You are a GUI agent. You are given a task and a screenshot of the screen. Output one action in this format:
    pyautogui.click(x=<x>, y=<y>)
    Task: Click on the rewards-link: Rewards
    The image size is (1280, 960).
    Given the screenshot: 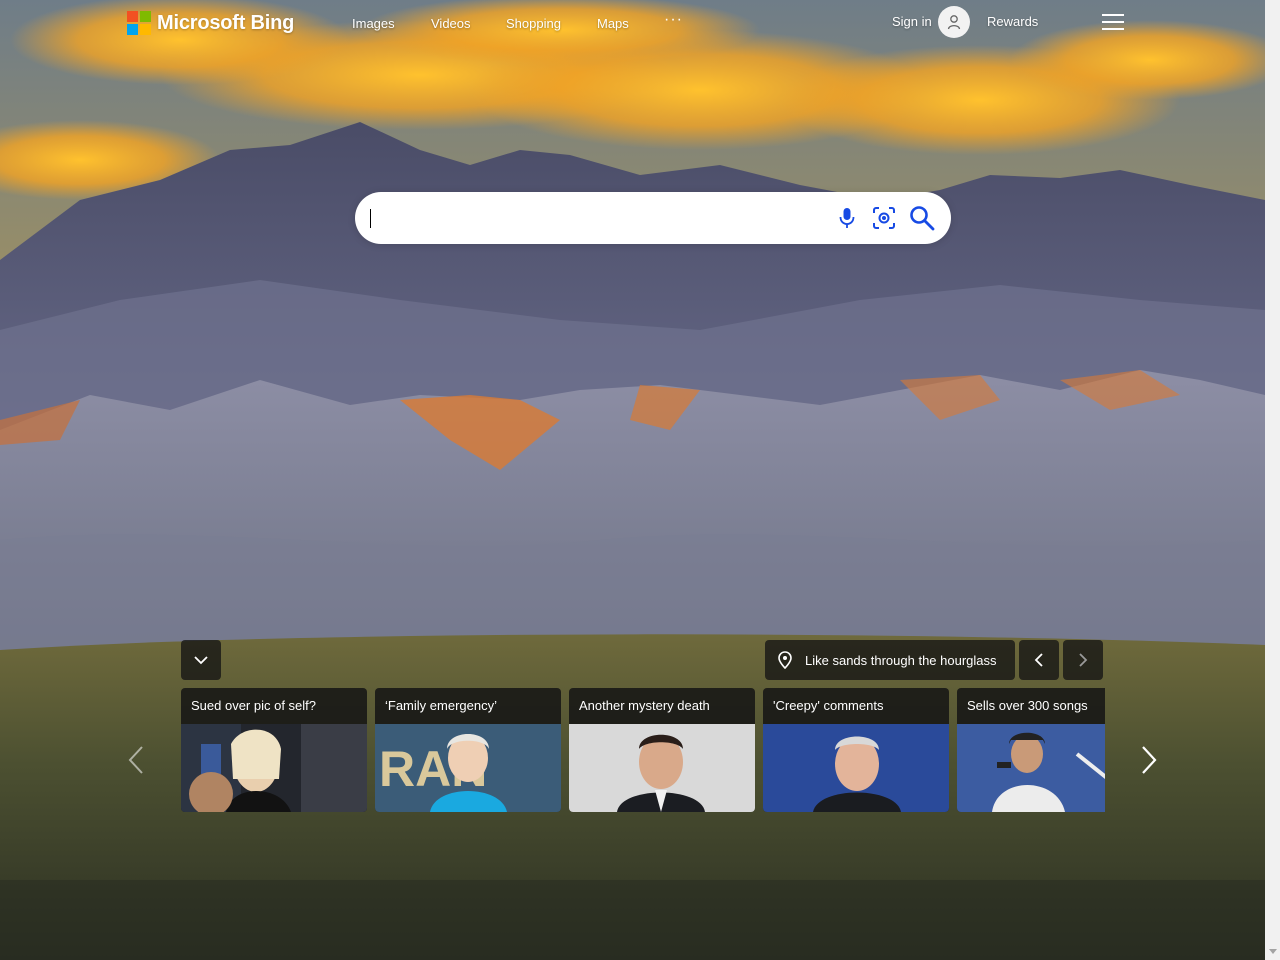 What is the action you would take?
    pyautogui.click(x=1012, y=21)
    